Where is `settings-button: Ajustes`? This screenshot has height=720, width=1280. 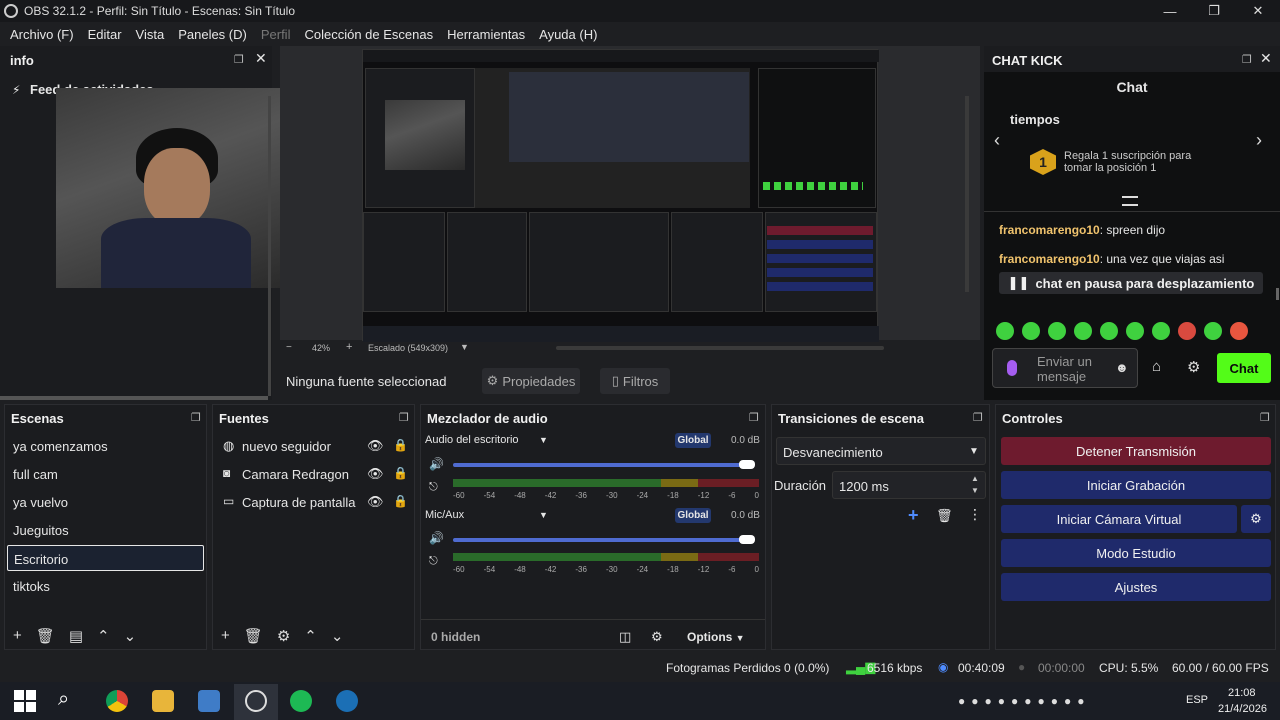 settings-button: Ajustes is located at coordinates (1136, 587).